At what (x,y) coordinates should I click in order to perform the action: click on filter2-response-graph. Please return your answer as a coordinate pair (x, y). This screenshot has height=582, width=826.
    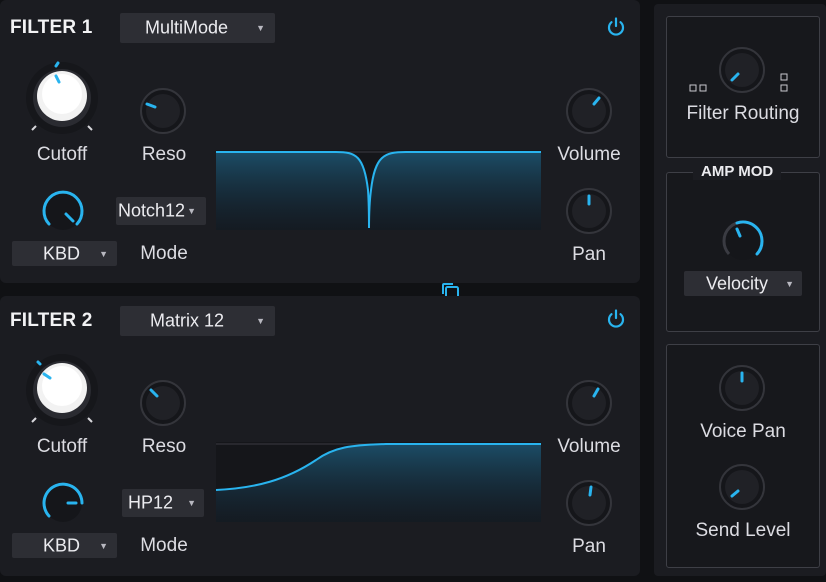
    Looking at the image, I should click on (378, 482).